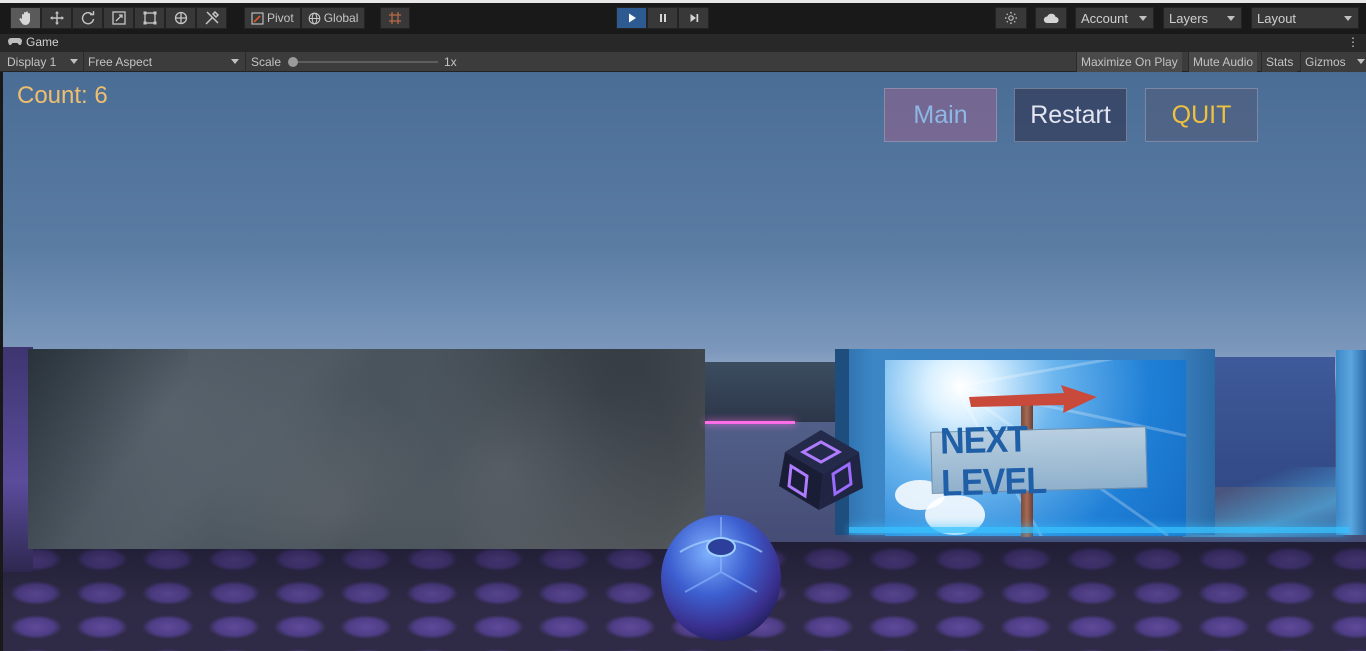 This screenshot has width=1366, height=651. I want to click on gamepad-icon, so click(15, 42).